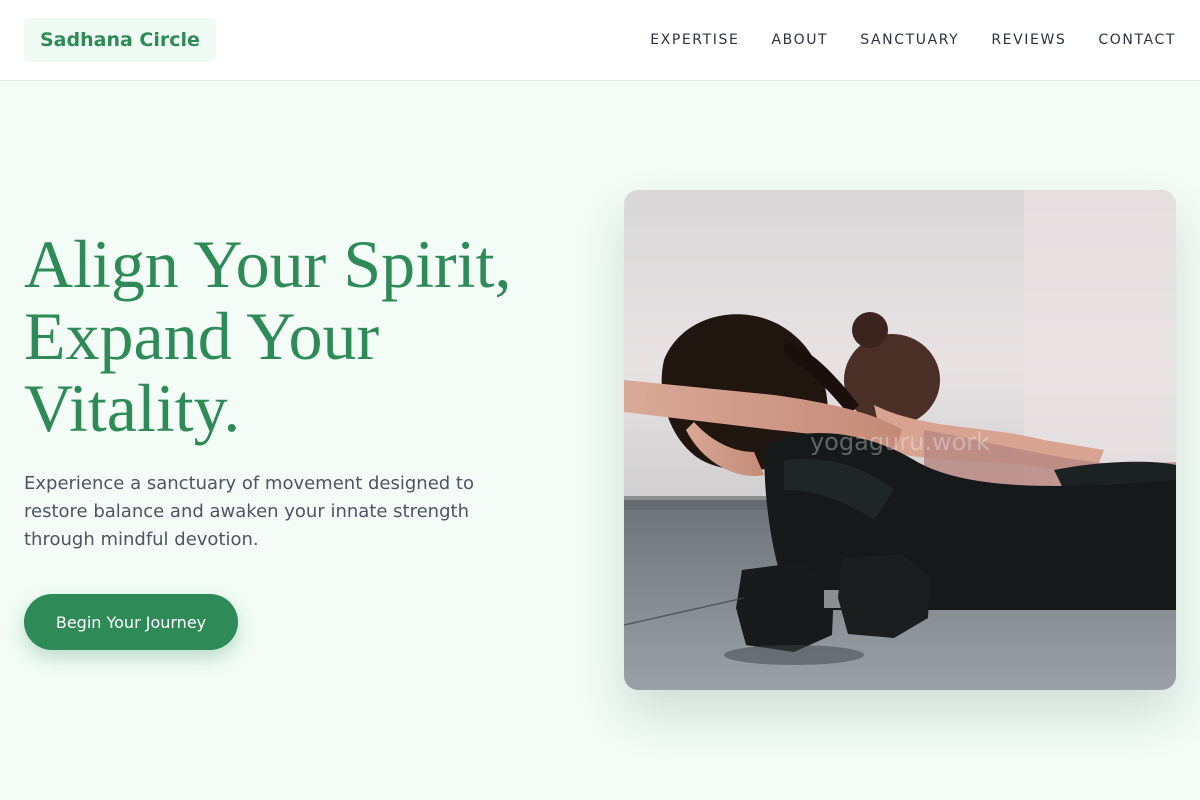 The image size is (1200, 800). What do you see at coordinates (909, 40) in the screenshot?
I see `nav-link-sanctuary: SANCTUARY` at bounding box center [909, 40].